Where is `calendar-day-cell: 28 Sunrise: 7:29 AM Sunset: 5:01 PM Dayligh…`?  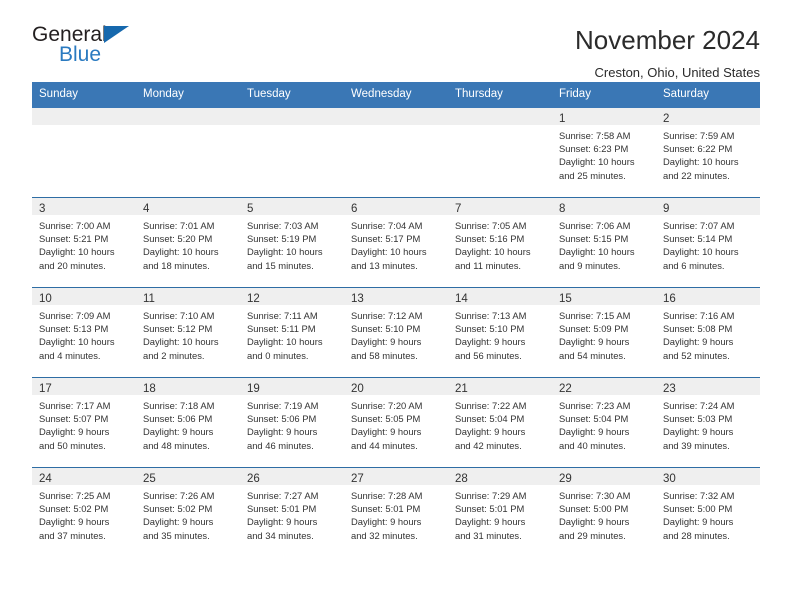
calendar-day-cell: 28 Sunrise: 7:29 AM Sunset: 5:01 PM Dayligh… is located at coordinates (500, 512).